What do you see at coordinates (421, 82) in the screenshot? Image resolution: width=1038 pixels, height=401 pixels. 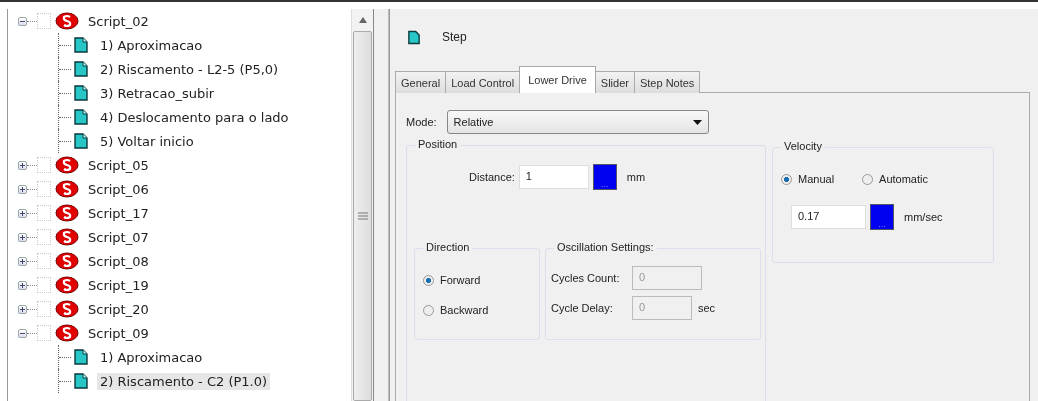 I see `tab: General` at bounding box center [421, 82].